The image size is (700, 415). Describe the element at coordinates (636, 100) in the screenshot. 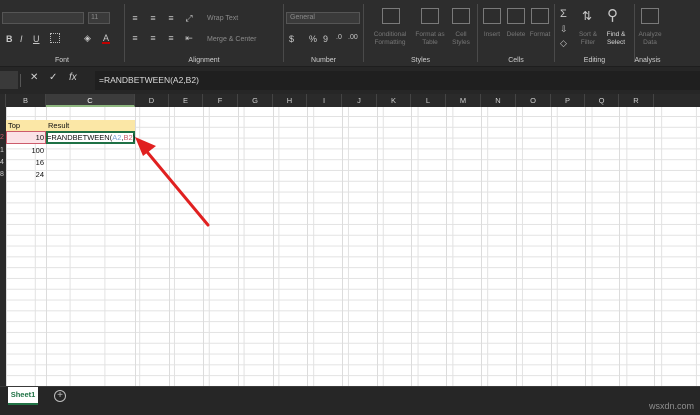

I see `column-header-r: R` at that location.